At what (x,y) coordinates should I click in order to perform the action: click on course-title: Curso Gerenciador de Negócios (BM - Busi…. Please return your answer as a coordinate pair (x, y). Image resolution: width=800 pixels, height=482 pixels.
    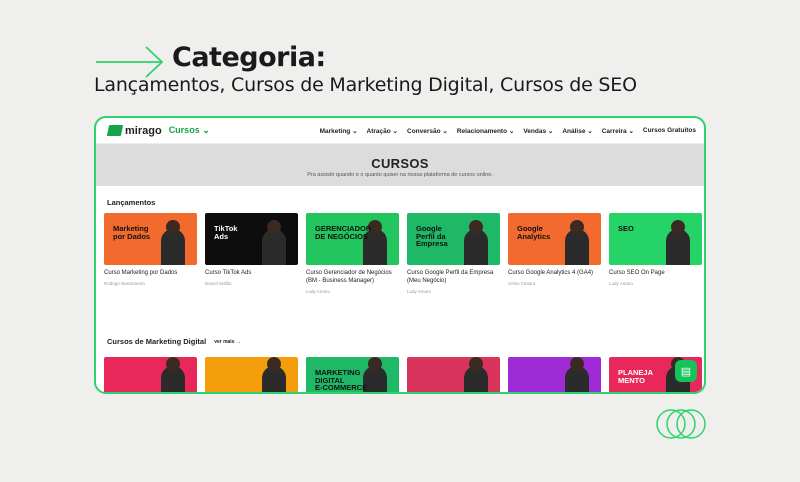
    Looking at the image, I should click on (352, 277).